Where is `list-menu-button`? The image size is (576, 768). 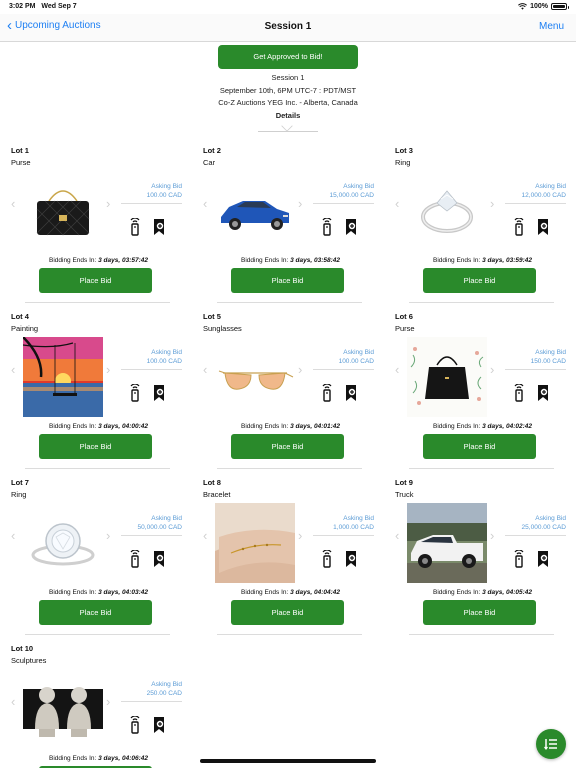 list-menu-button is located at coordinates (551, 744).